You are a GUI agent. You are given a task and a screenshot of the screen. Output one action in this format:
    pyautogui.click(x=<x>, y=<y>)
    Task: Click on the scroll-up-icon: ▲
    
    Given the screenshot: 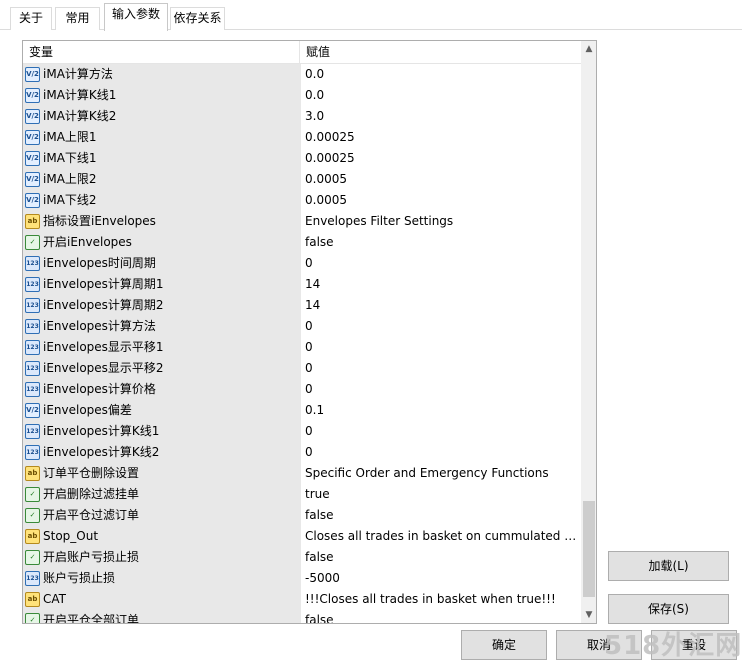 What is the action you would take?
    pyautogui.click(x=588, y=49)
    